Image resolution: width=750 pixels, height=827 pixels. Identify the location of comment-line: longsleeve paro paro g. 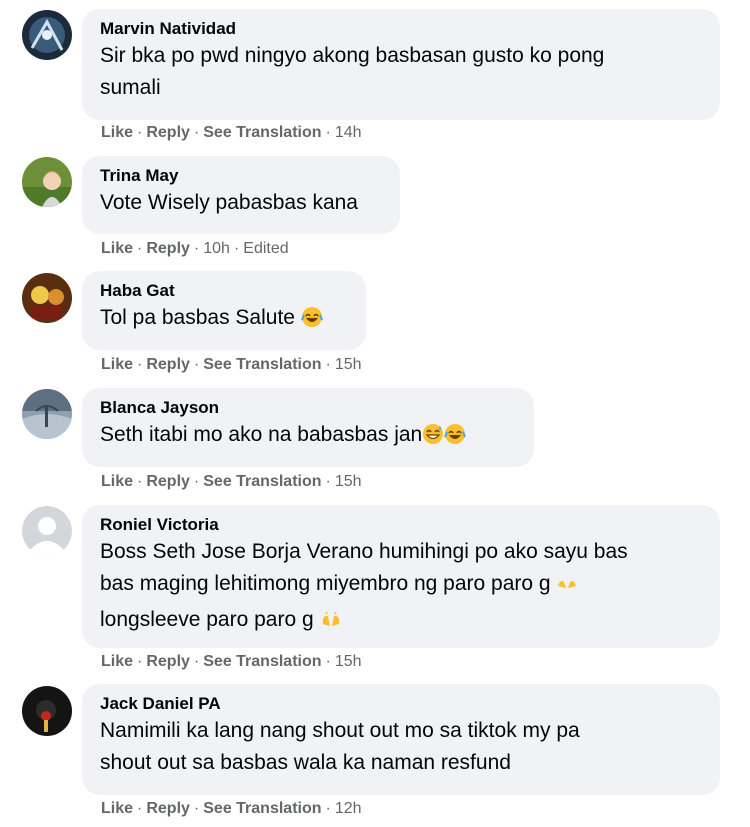
(207, 619).